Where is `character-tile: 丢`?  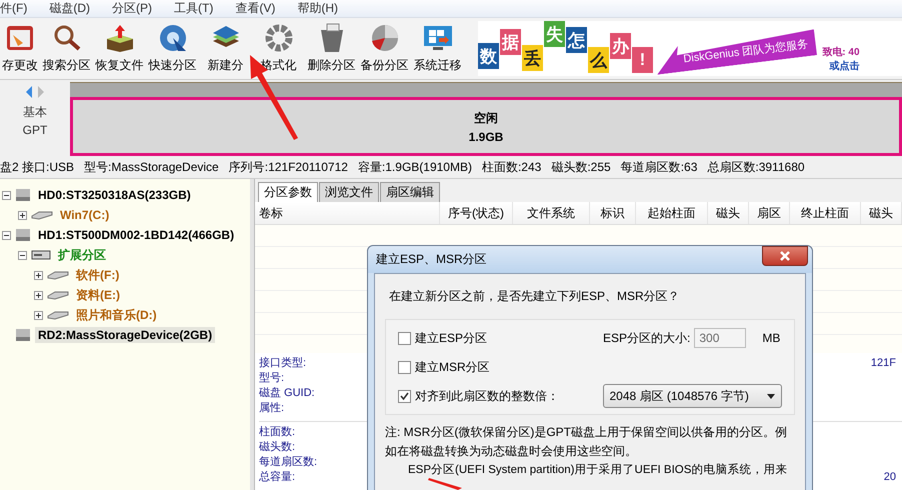
character-tile: 丢 is located at coordinates (532, 58).